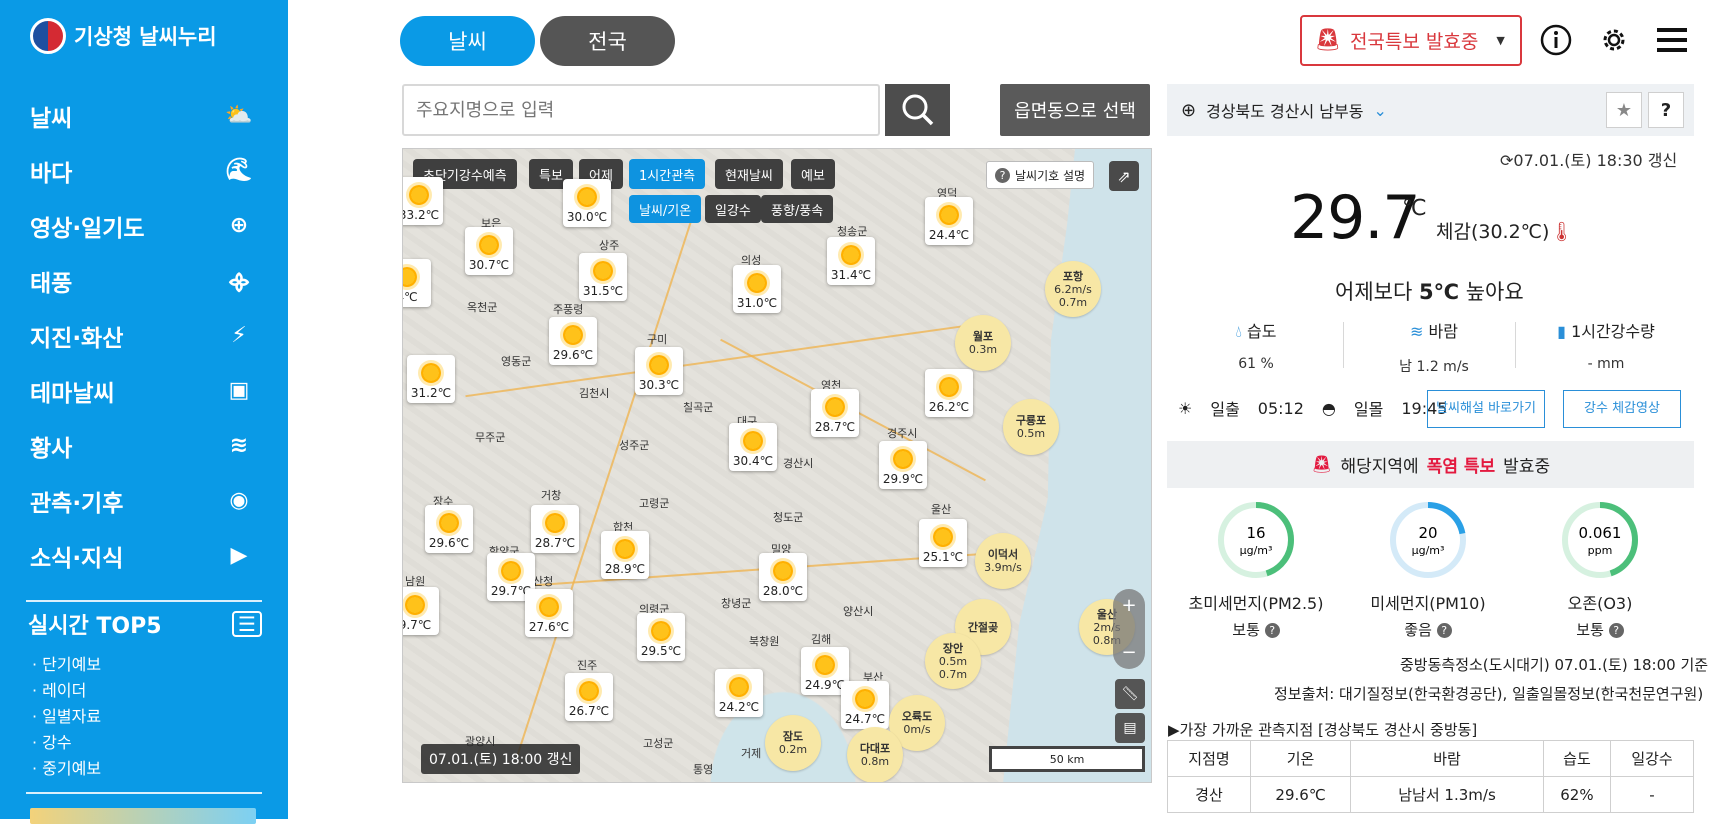  What do you see at coordinates (793, 743) in the screenshot?
I see `buoy-marker: 잠도 0.2m` at bounding box center [793, 743].